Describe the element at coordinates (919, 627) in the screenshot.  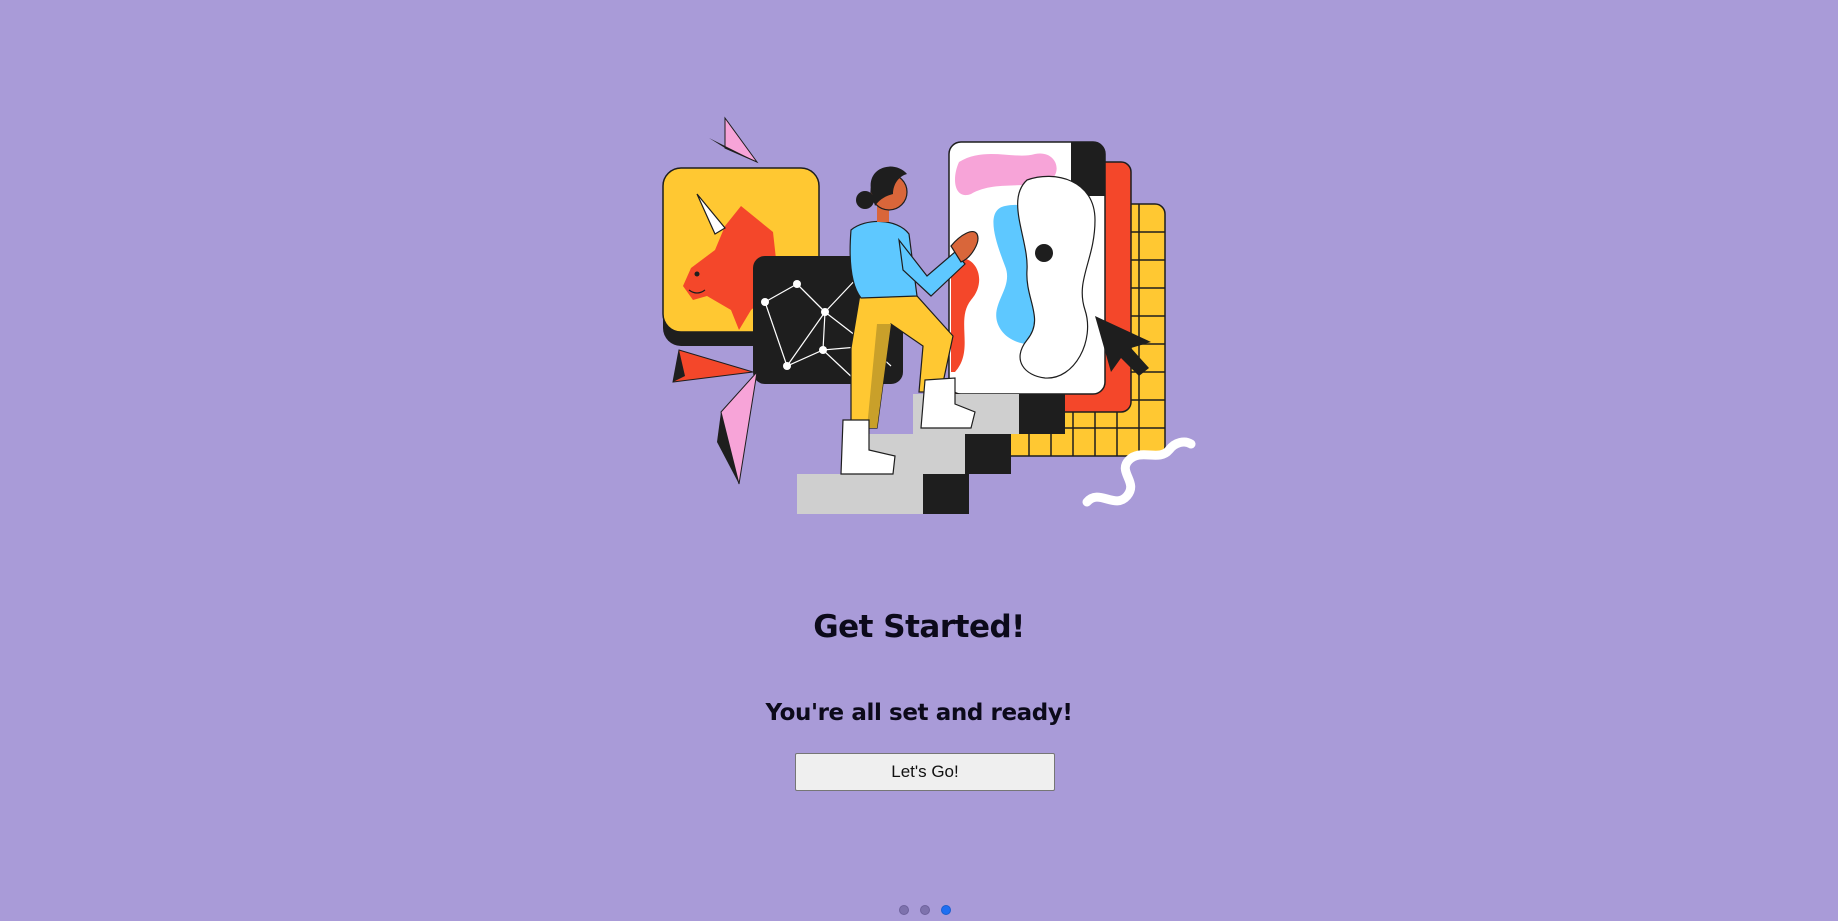
I see `page-title: Get Started!` at that location.